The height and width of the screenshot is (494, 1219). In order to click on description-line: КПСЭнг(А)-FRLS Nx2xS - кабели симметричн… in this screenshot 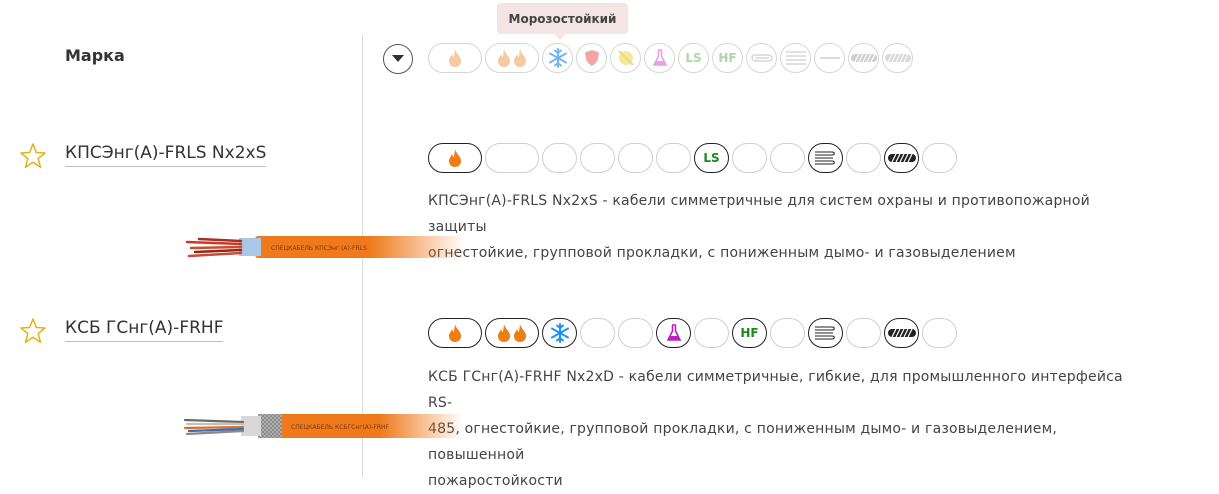, I will do `click(759, 214)`.